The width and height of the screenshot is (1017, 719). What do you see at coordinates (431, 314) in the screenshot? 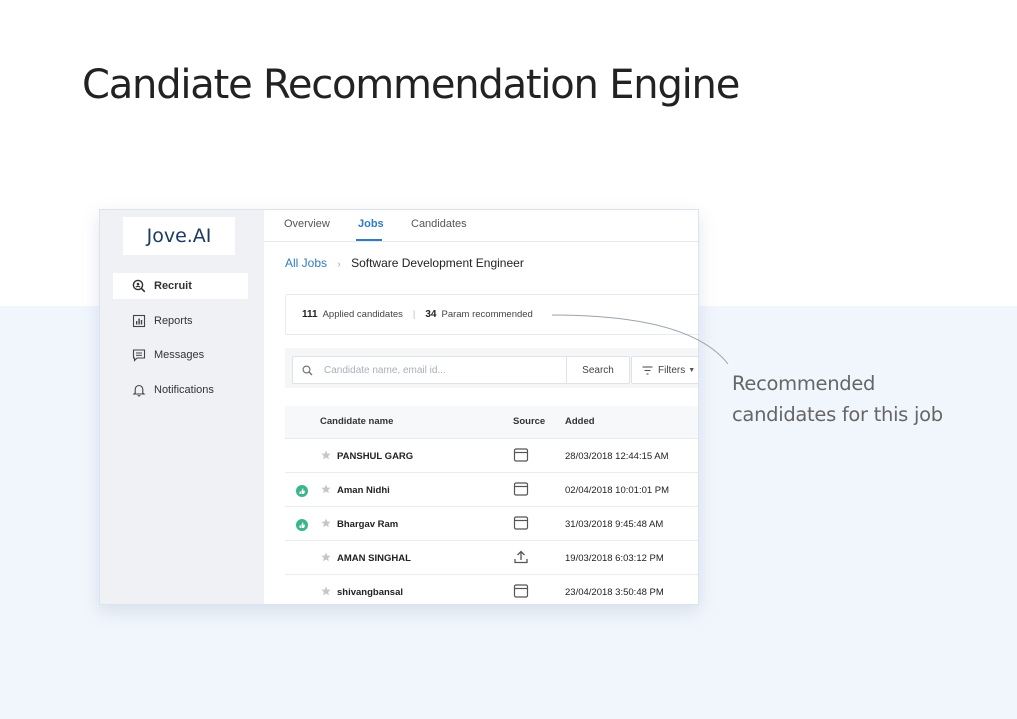
I see `recommended-count: 34` at bounding box center [431, 314].